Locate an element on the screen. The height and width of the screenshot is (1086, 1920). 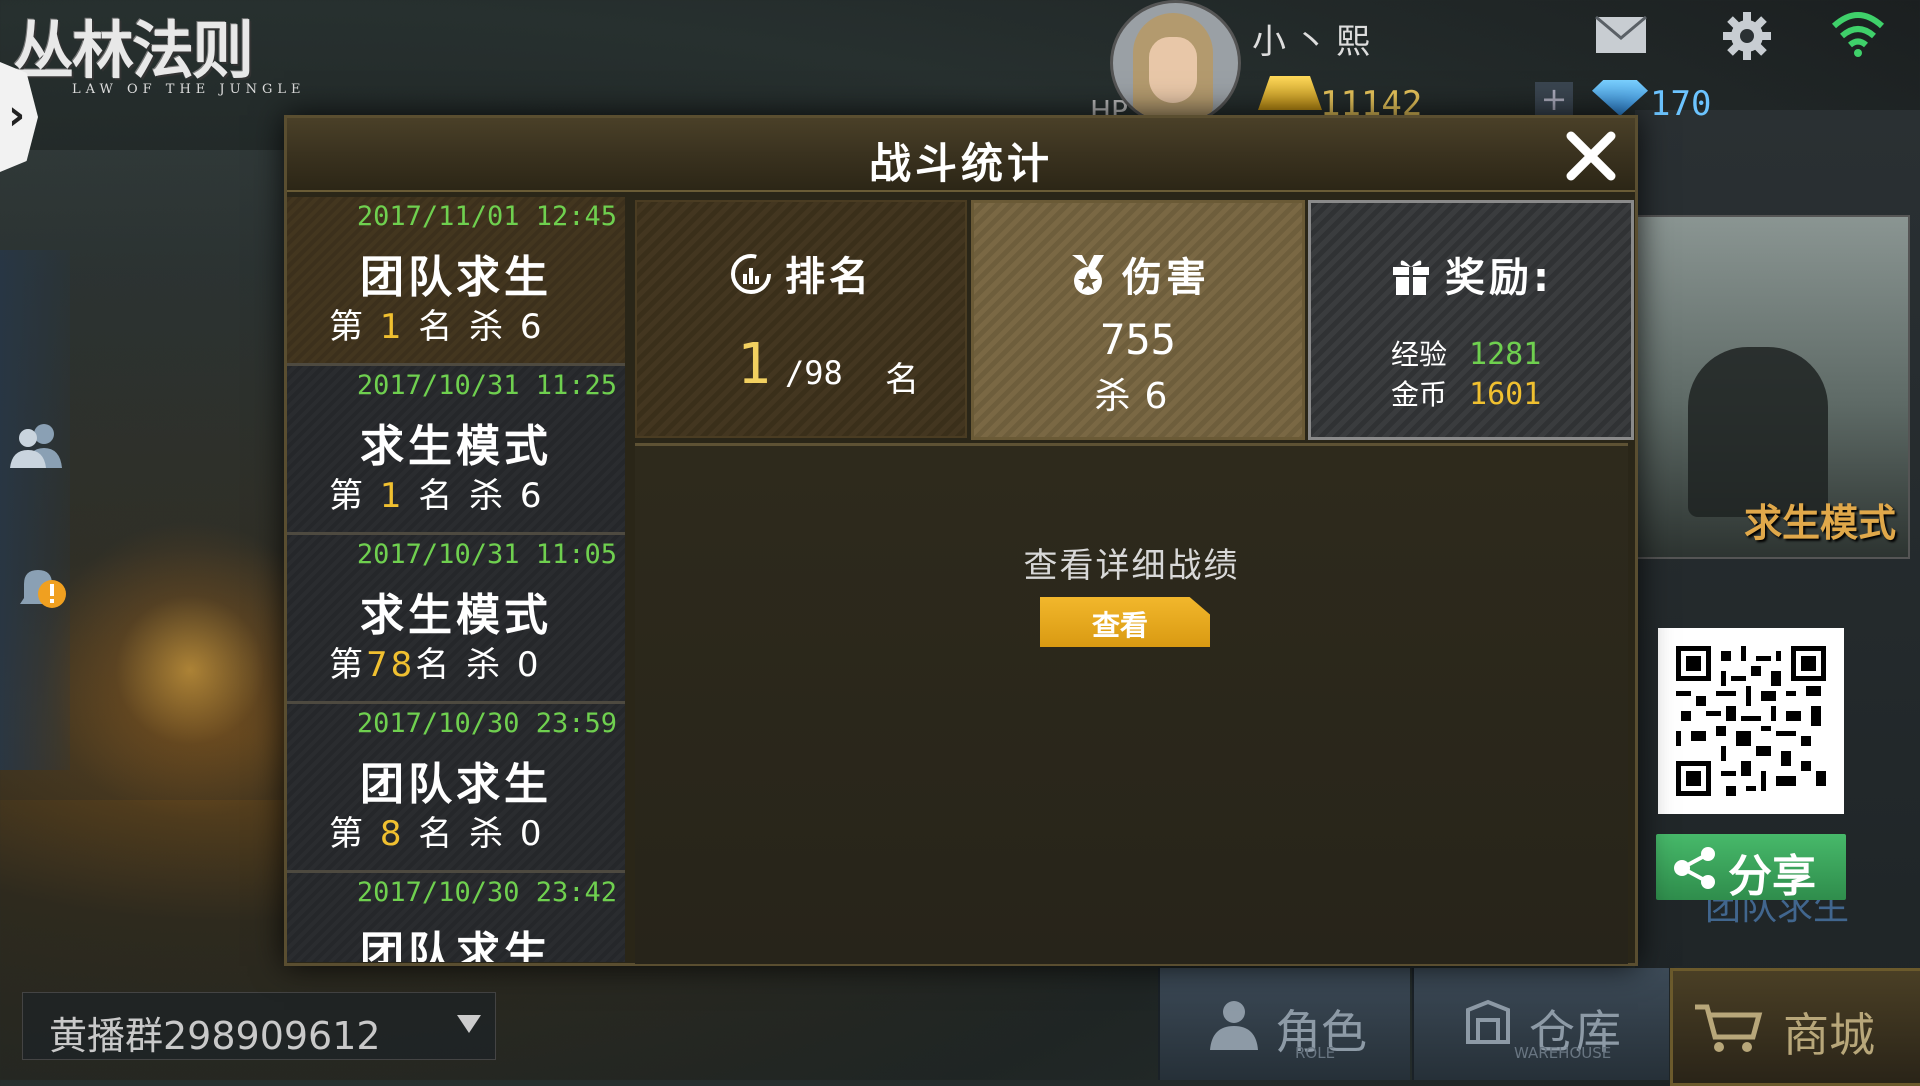
medal-icon is located at coordinates (1088, 275).